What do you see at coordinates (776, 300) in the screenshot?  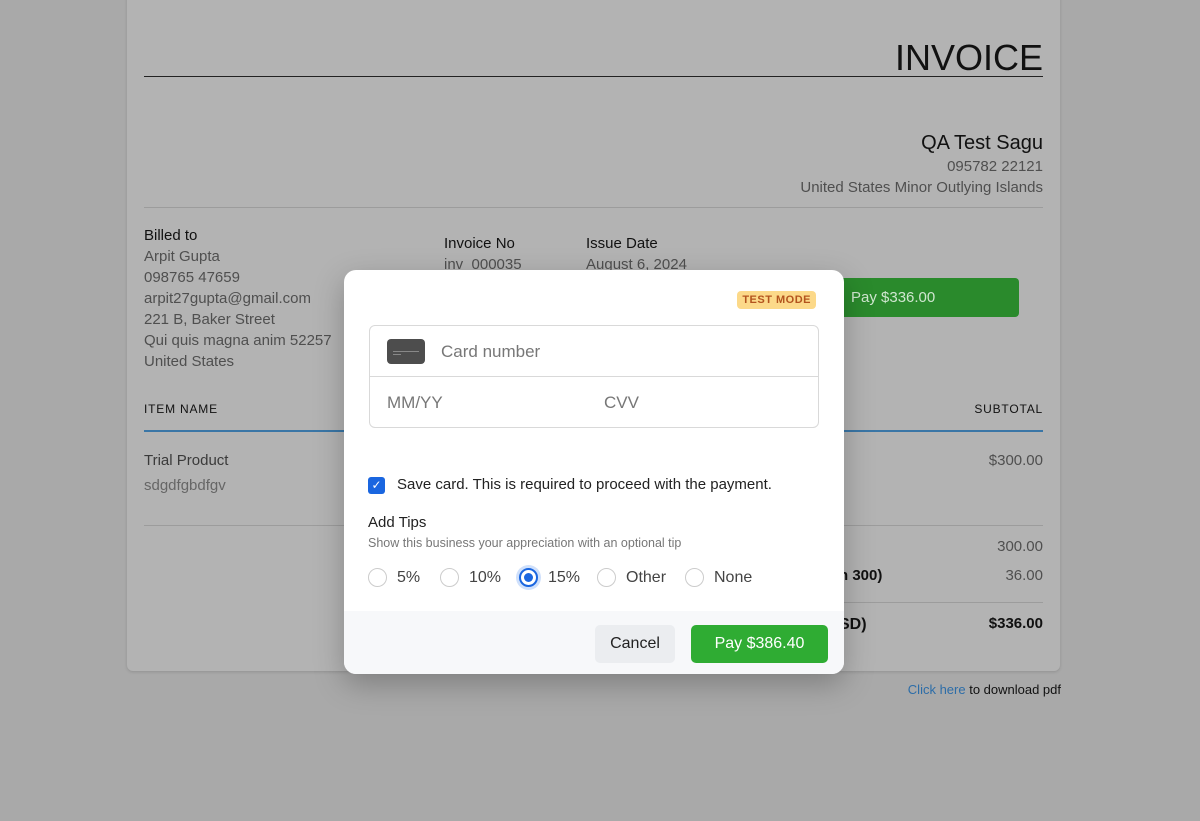 I see `test-mode-badge: TEST MODE` at bounding box center [776, 300].